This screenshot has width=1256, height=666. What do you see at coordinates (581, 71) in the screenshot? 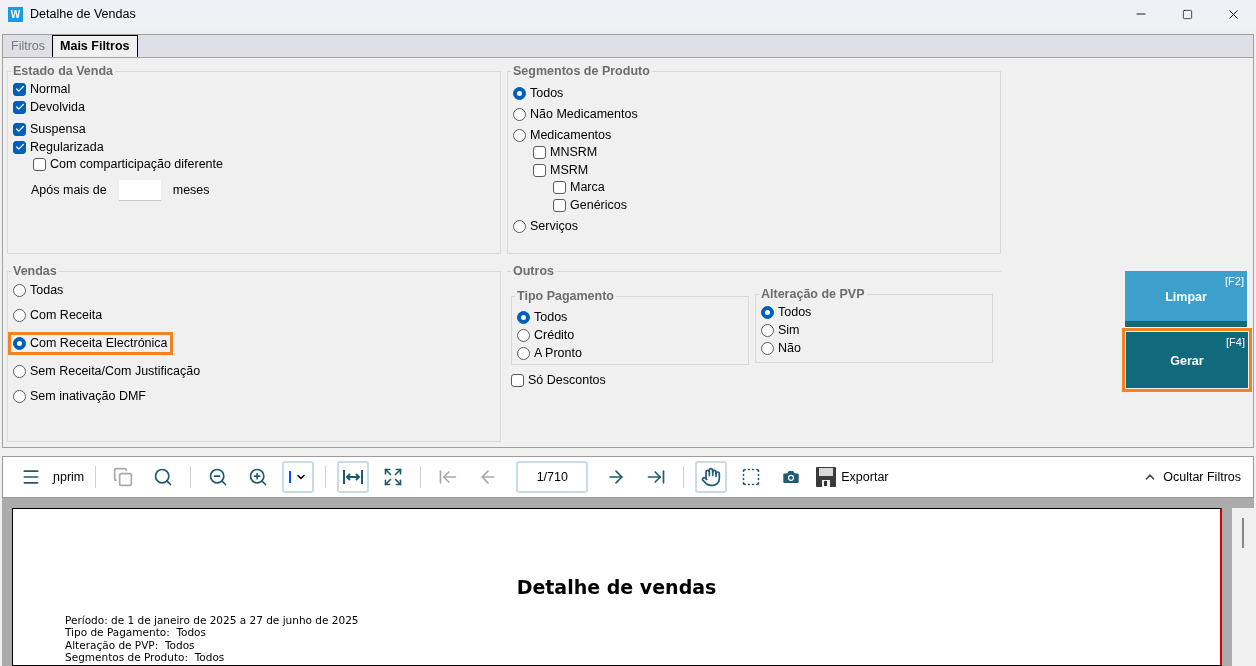
I see `group-title: Segmentos de Produto` at bounding box center [581, 71].